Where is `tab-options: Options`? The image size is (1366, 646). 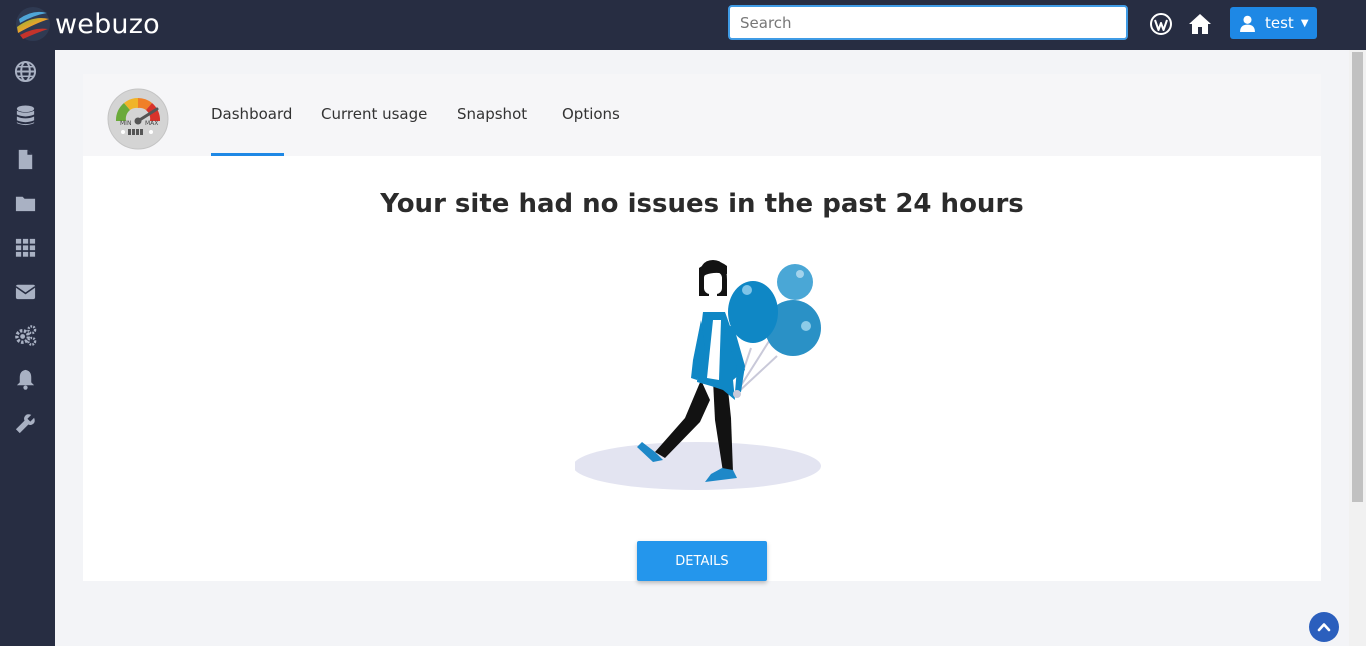 tab-options: Options is located at coordinates (591, 114).